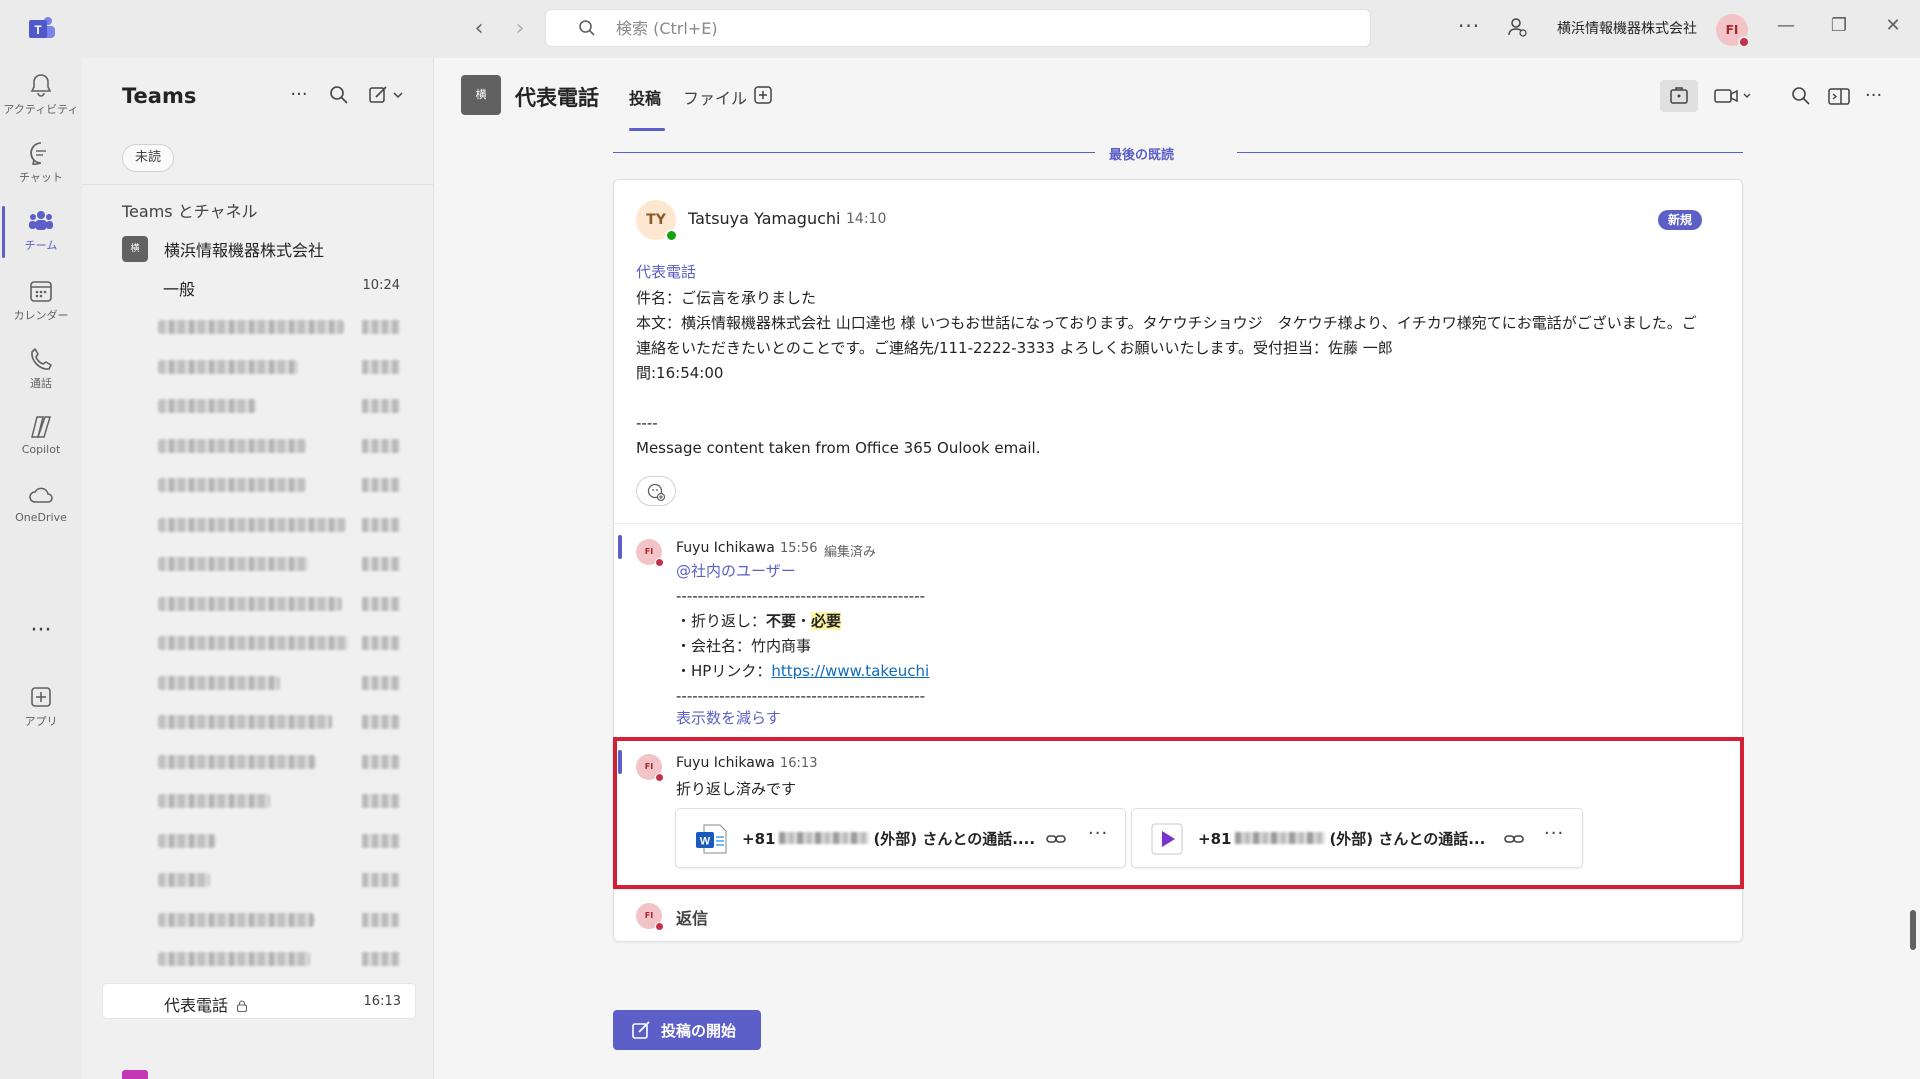 This screenshot has width=1920, height=1079. What do you see at coordinates (41, 507) in the screenshot?
I see `rail-onedrive: OneDrive` at bounding box center [41, 507].